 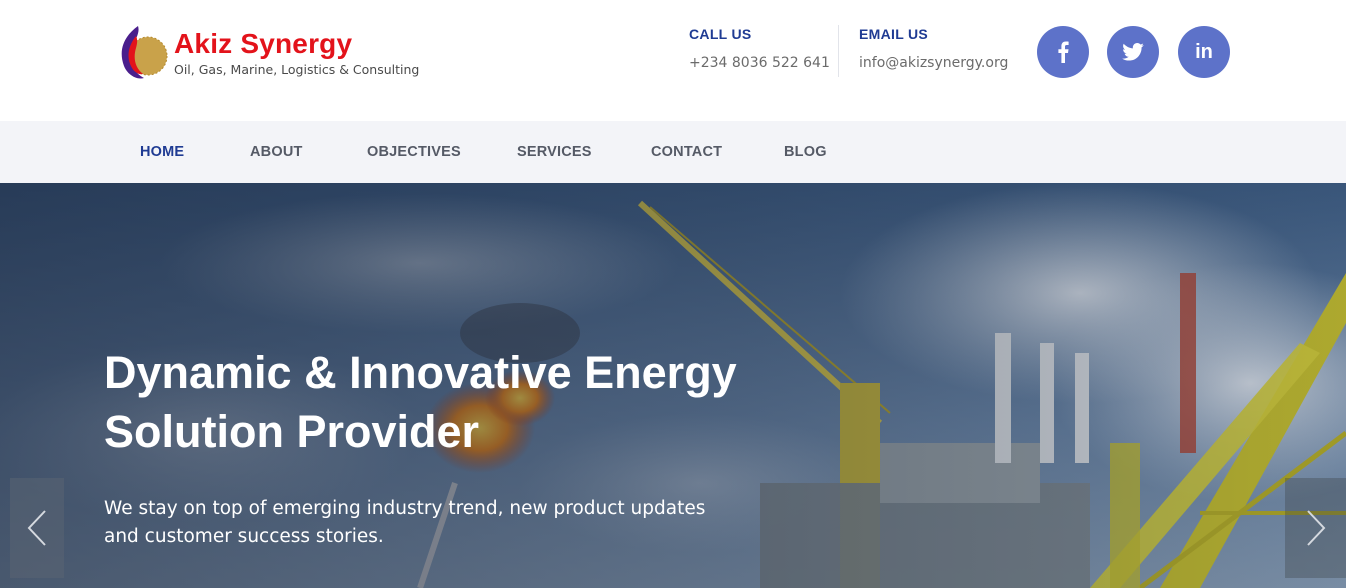 What do you see at coordinates (144, 52) in the screenshot?
I see `flame-globe-logo-icon` at bounding box center [144, 52].